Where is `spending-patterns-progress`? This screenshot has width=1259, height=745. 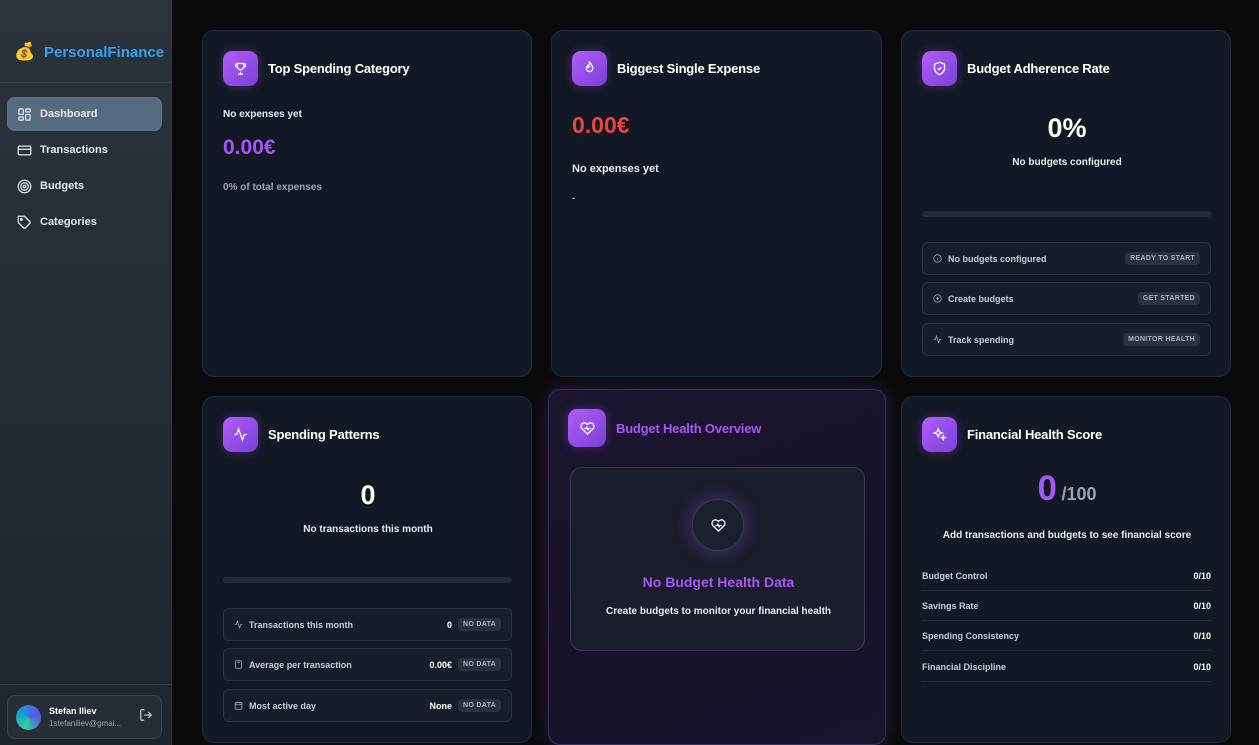 spending-patterns-progress is located at coordinates (367, 580).